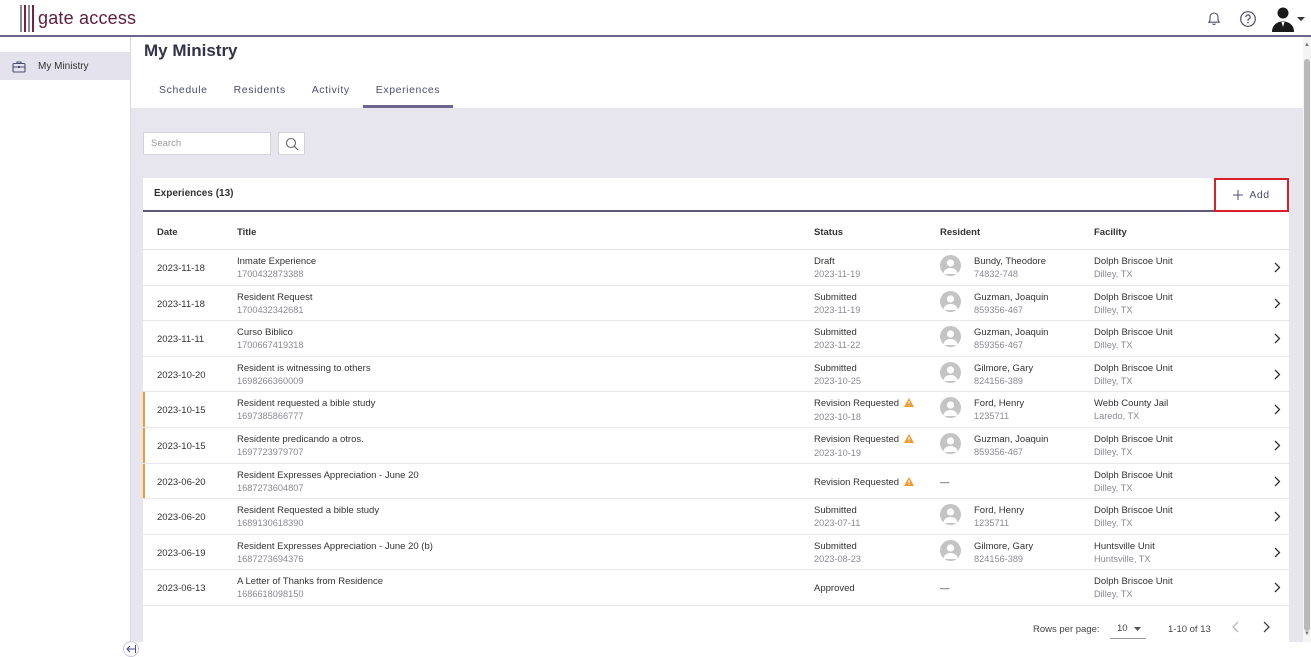 This screenshot has width=1311, height=657. I want to click on row-title: Resident Requested a bible study, so click(308, 510).